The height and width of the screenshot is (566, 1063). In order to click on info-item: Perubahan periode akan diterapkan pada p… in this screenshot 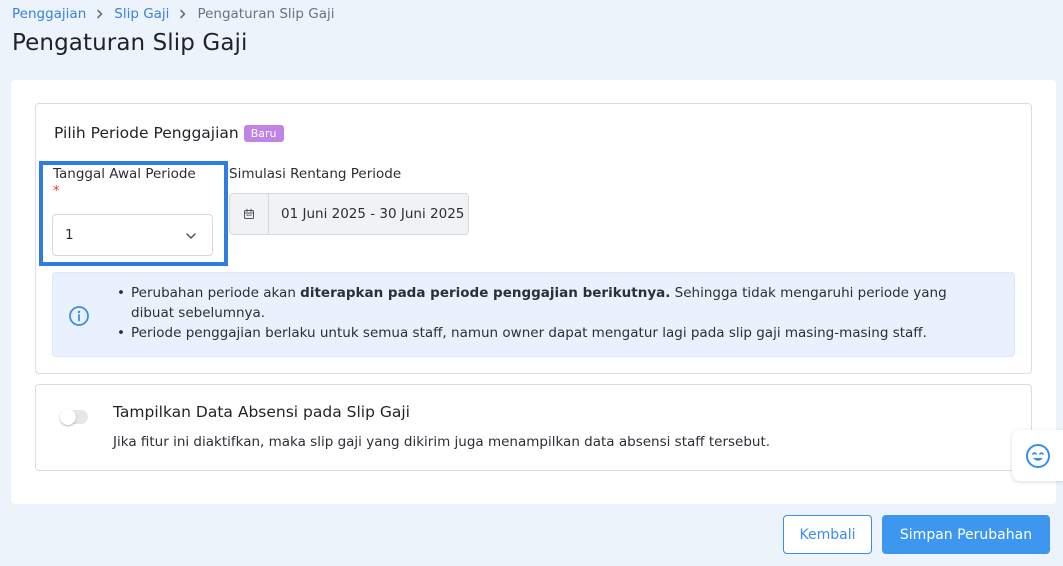, I will do `click(554, 303)`.